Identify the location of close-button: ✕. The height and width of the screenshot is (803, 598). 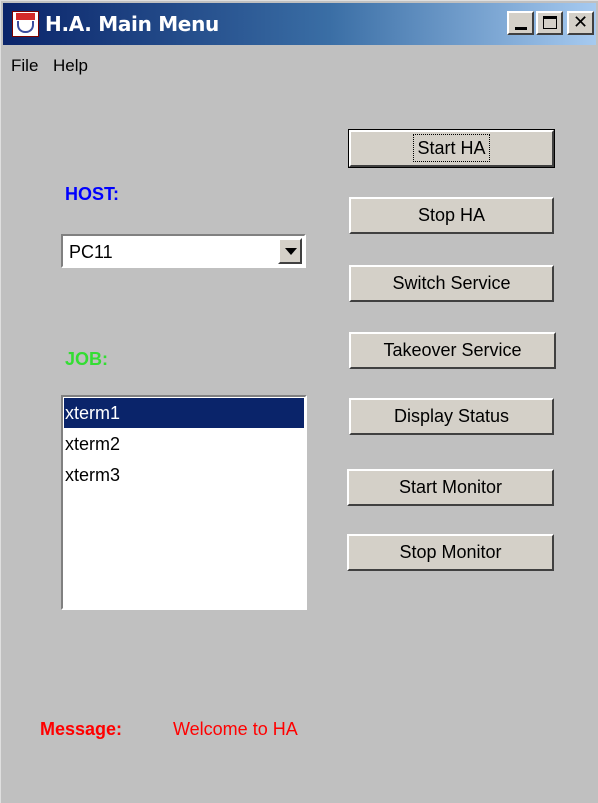
(580, 23).